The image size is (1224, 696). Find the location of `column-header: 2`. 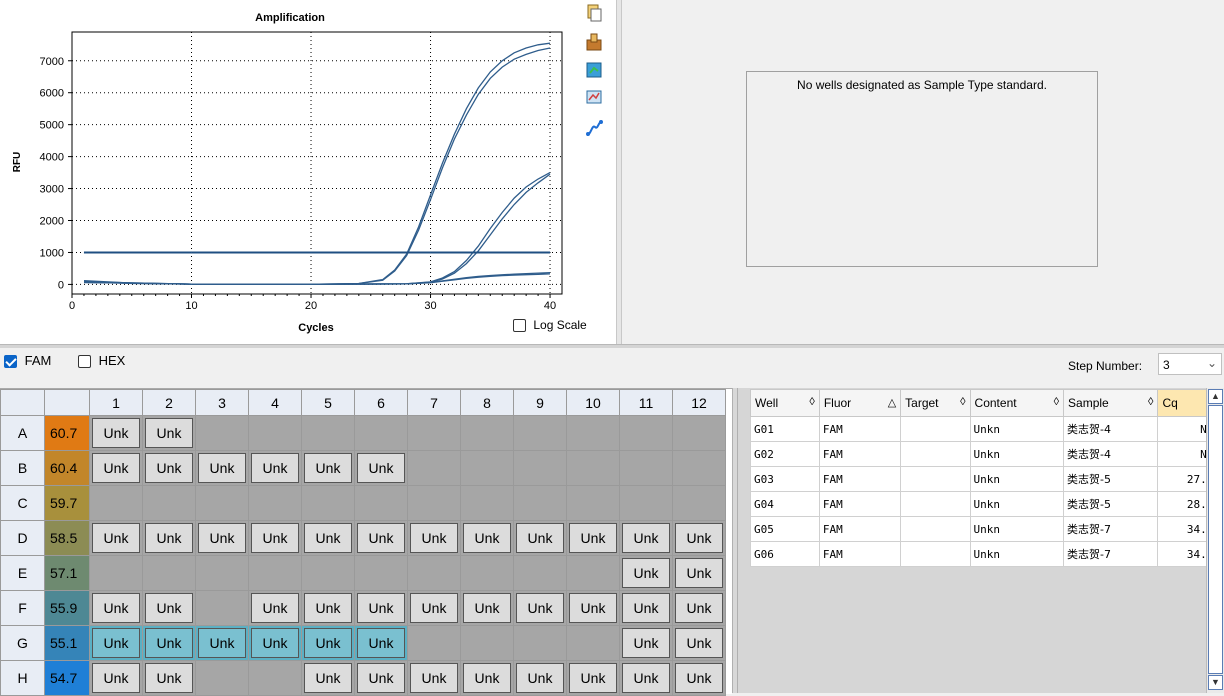

column-header: 2 is located at coordinates (169, 402).